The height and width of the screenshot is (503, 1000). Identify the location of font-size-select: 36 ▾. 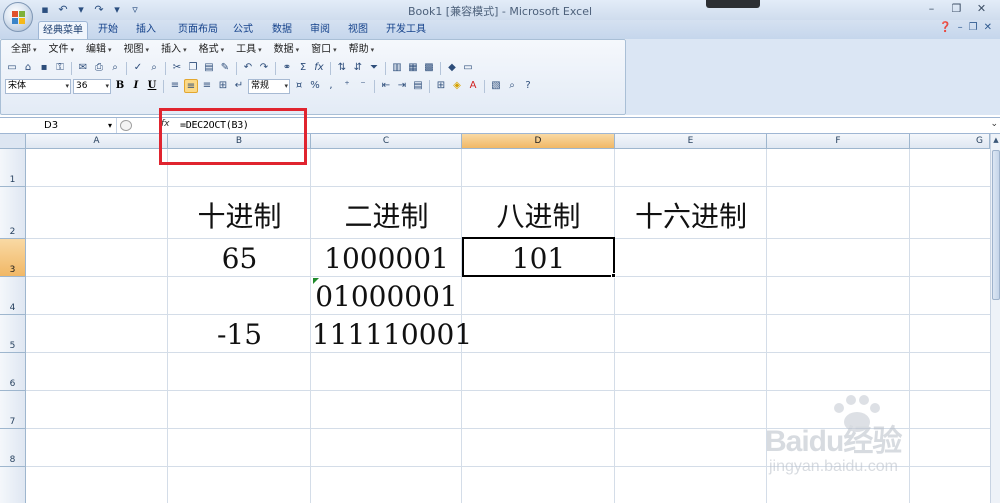
(92, 86).